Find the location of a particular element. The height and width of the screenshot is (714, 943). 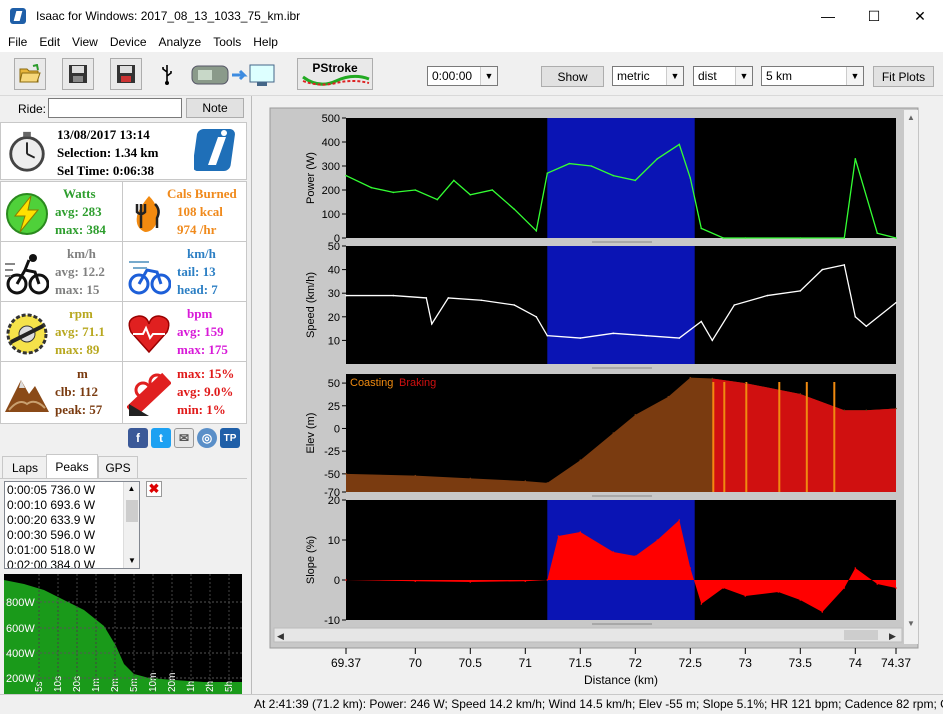

delete-peak-button: ✖ is located at coordinates (154, 489).